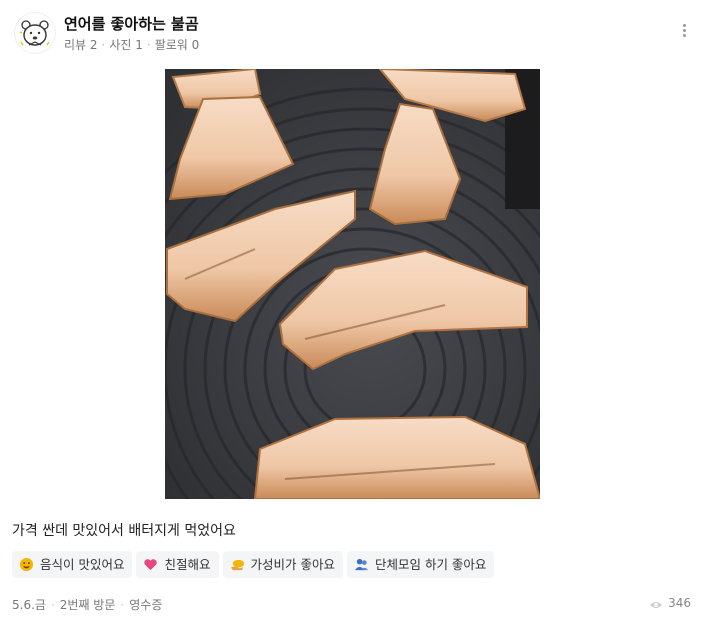  I want to click on tag-label: 음식이 맛있어요, so click(82, 564).